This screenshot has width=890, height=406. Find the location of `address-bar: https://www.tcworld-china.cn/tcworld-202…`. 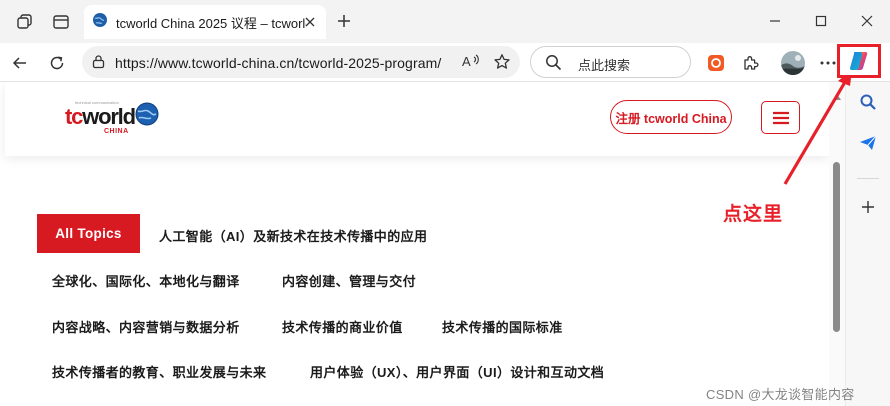

address-bar: https://www.tcworld-china.cn/tcworld-202… is located at coordinates (301, 62).